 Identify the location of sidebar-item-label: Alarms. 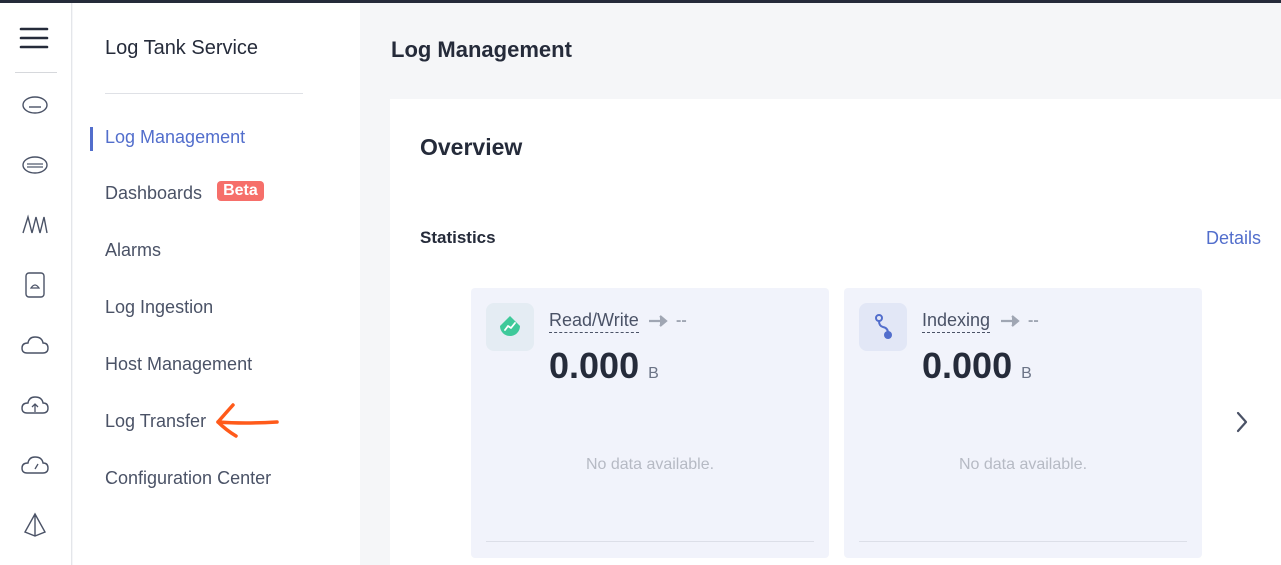
(133, 250).